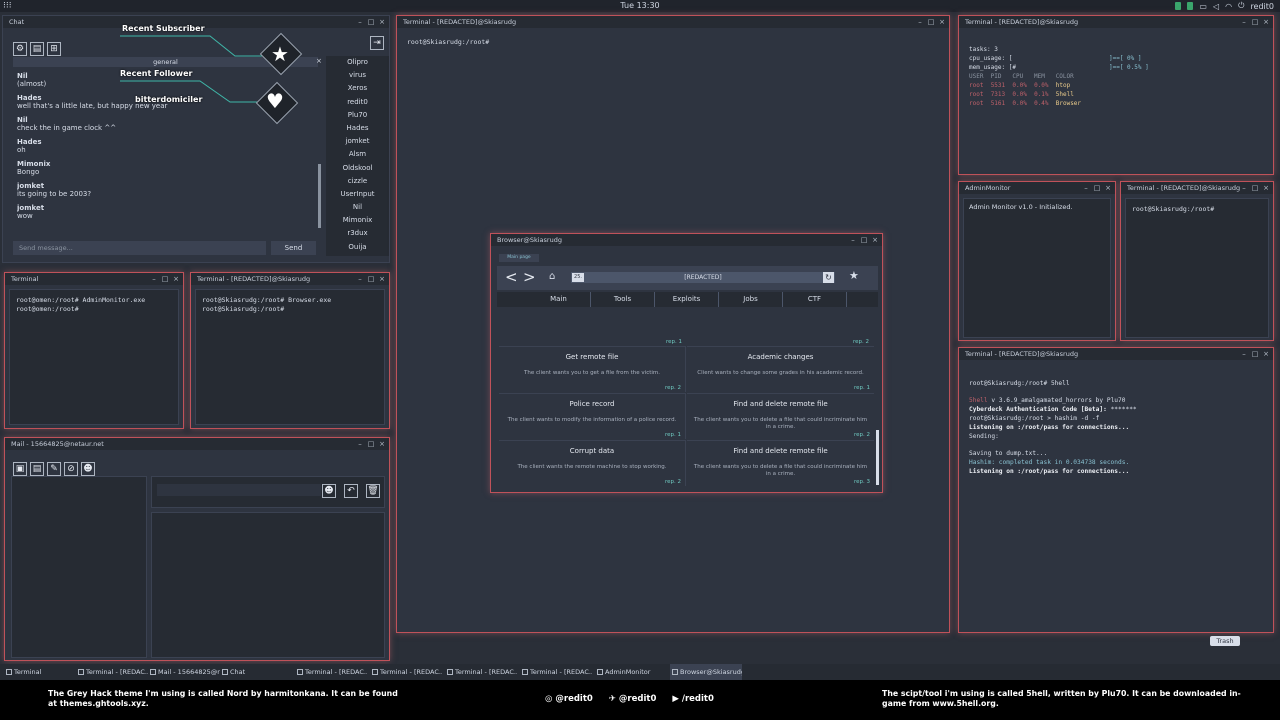 This screenshot has height=720, width=1280. Describe the element at coordinates (703, 277) in the screenshot. I see `url-bar: [REDACTED]` at that location.